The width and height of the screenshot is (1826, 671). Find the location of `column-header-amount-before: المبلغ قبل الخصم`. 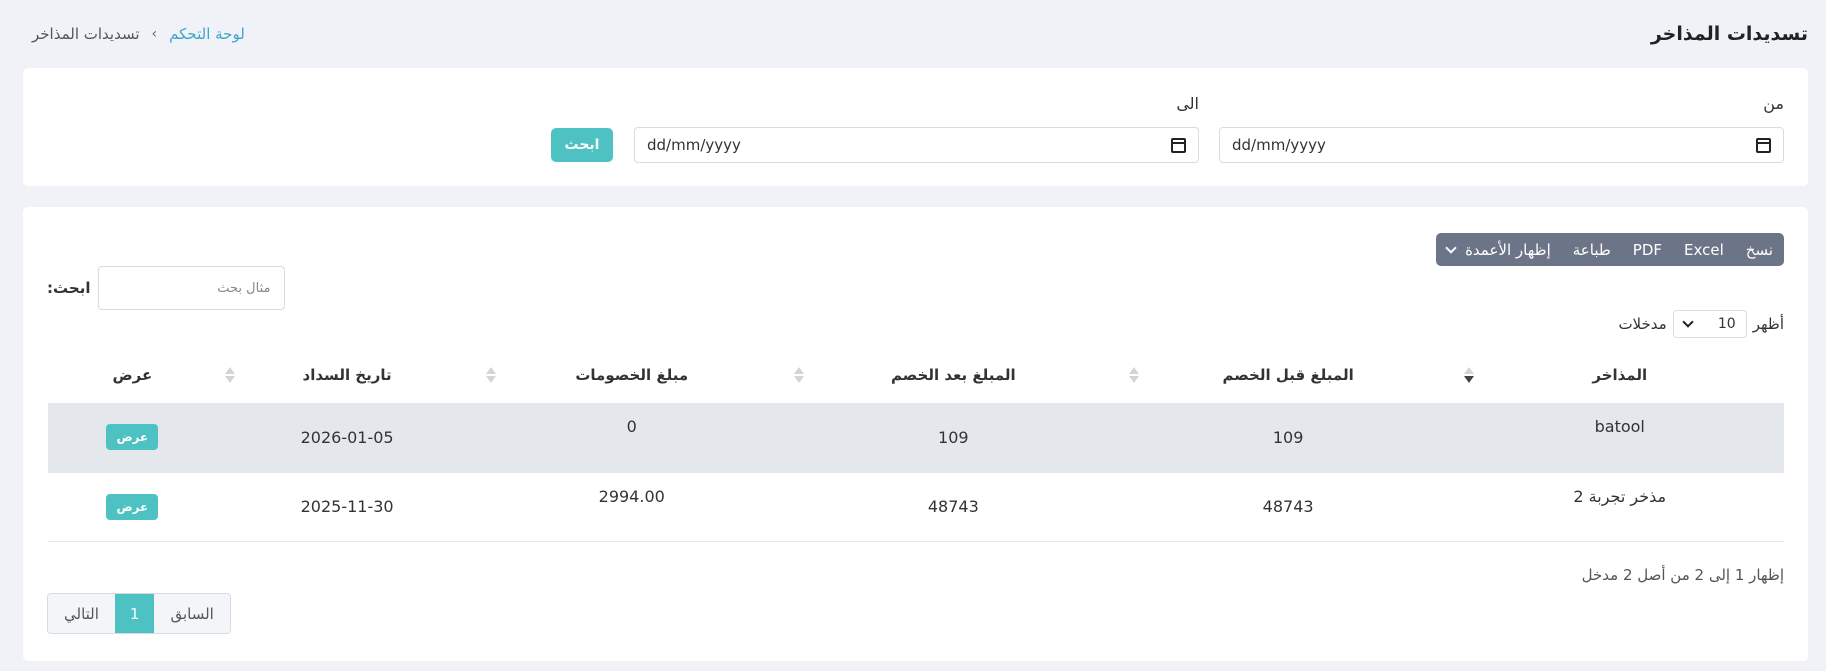

column-header-amount-before: المبلغ قبل الخصم is located at coordinates (1288, 375).